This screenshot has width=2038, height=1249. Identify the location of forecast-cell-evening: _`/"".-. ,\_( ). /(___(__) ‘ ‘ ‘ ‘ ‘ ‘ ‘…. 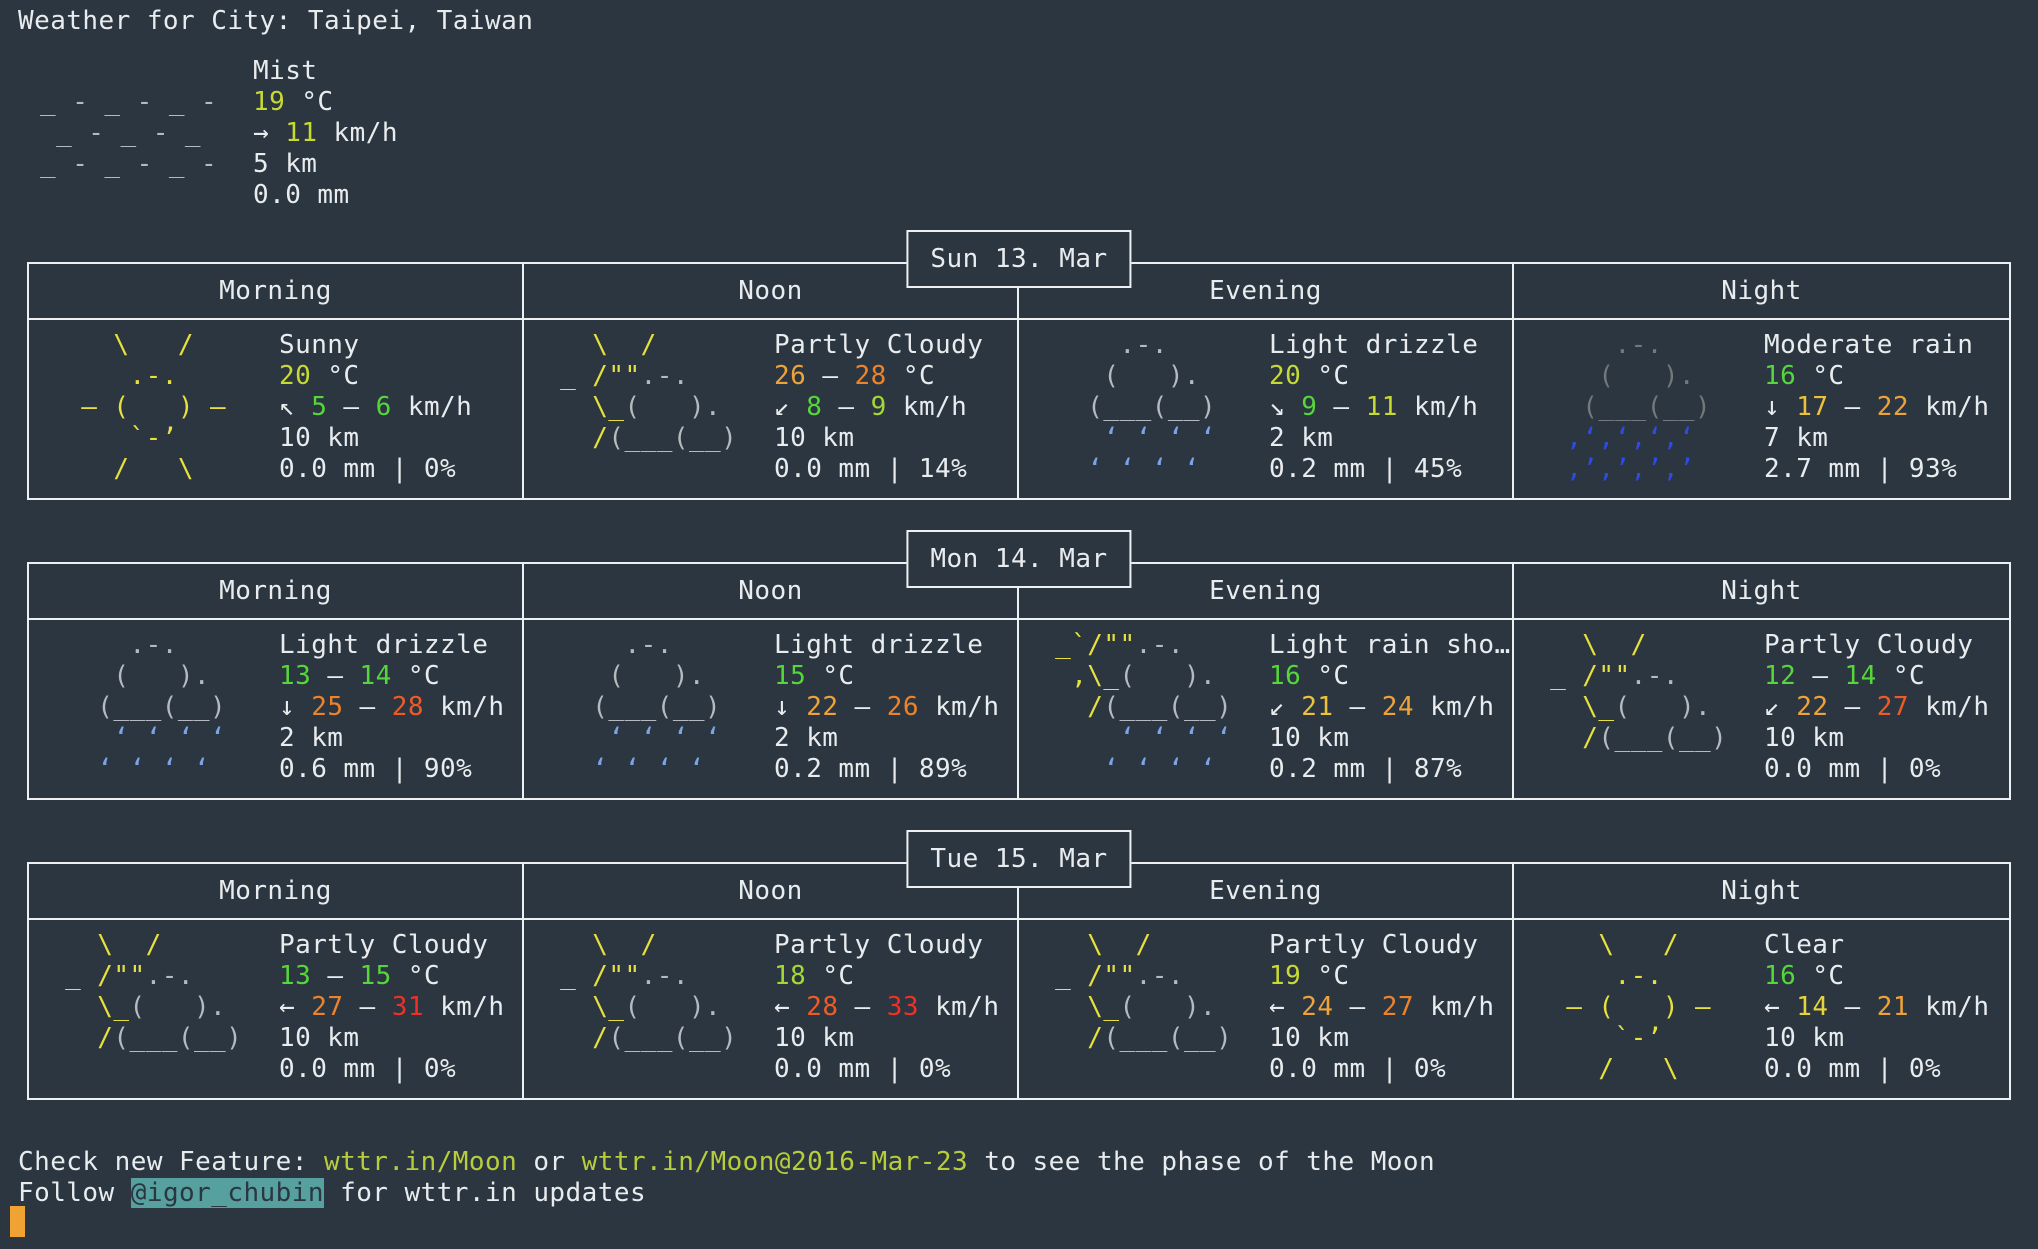
(1266, 709).